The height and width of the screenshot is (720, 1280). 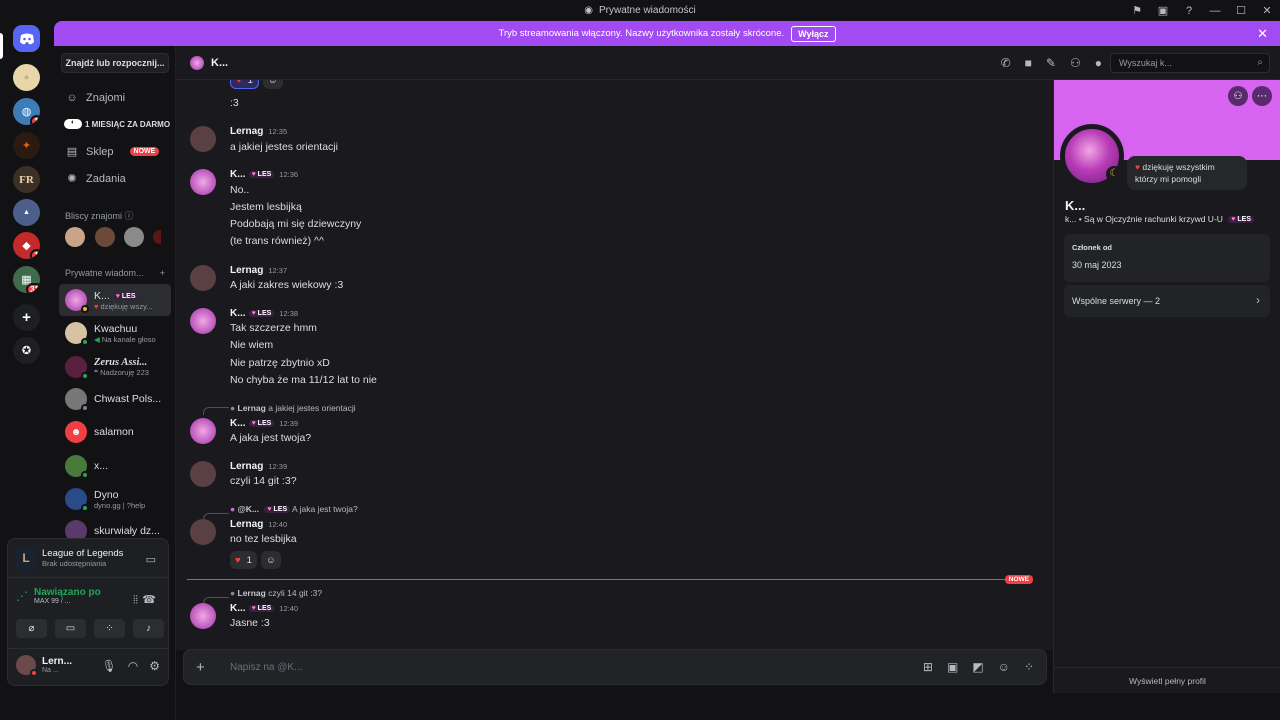 I want to click on view-full-profile-button: Wyświetl pełny profil, so click(x=1167, y=680).